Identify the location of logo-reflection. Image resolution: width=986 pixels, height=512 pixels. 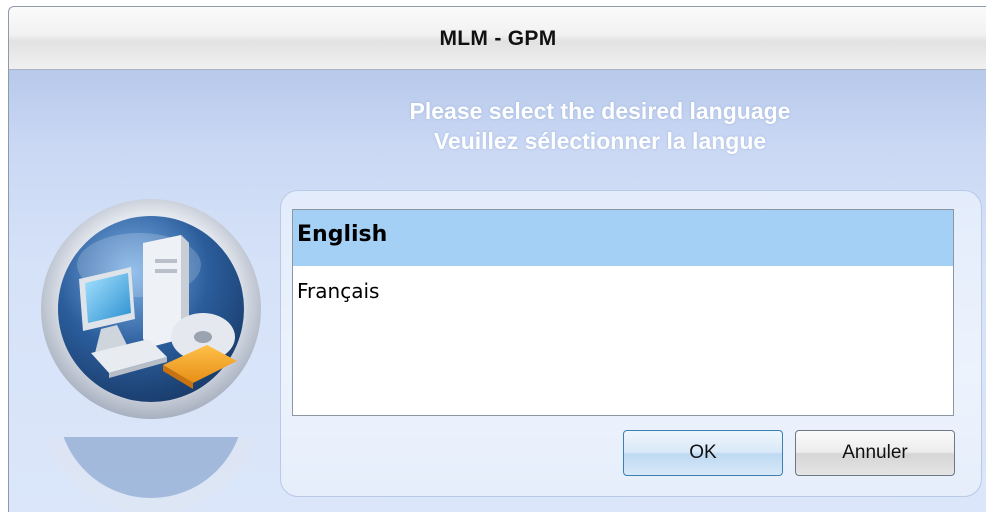
(151, 474).